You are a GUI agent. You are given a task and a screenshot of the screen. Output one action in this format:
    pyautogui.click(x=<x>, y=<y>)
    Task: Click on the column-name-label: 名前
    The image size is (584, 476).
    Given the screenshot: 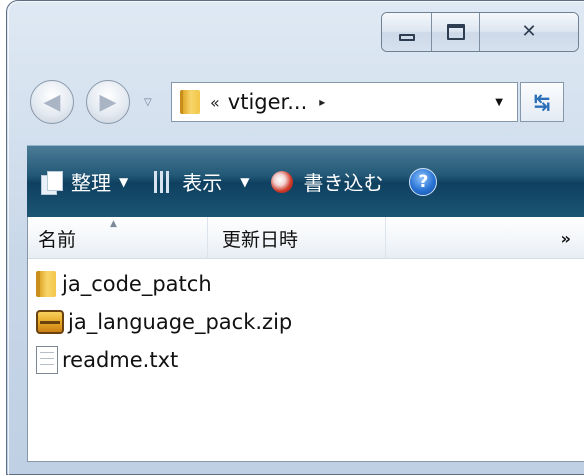 What is the action you would take?
    pyautogui.click(x=57, y=239)
    